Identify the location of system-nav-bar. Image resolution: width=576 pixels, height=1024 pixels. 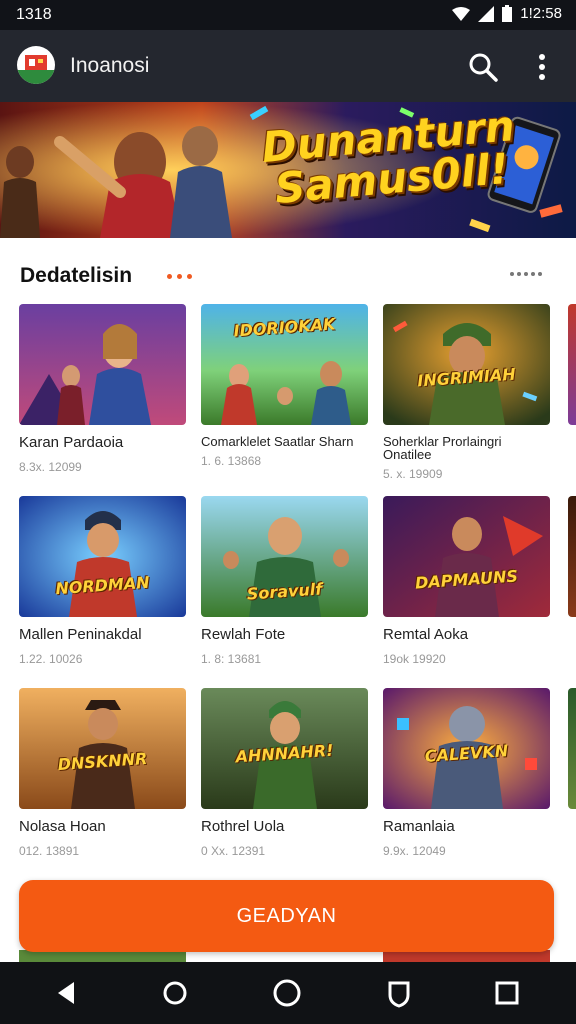
(288, 993).